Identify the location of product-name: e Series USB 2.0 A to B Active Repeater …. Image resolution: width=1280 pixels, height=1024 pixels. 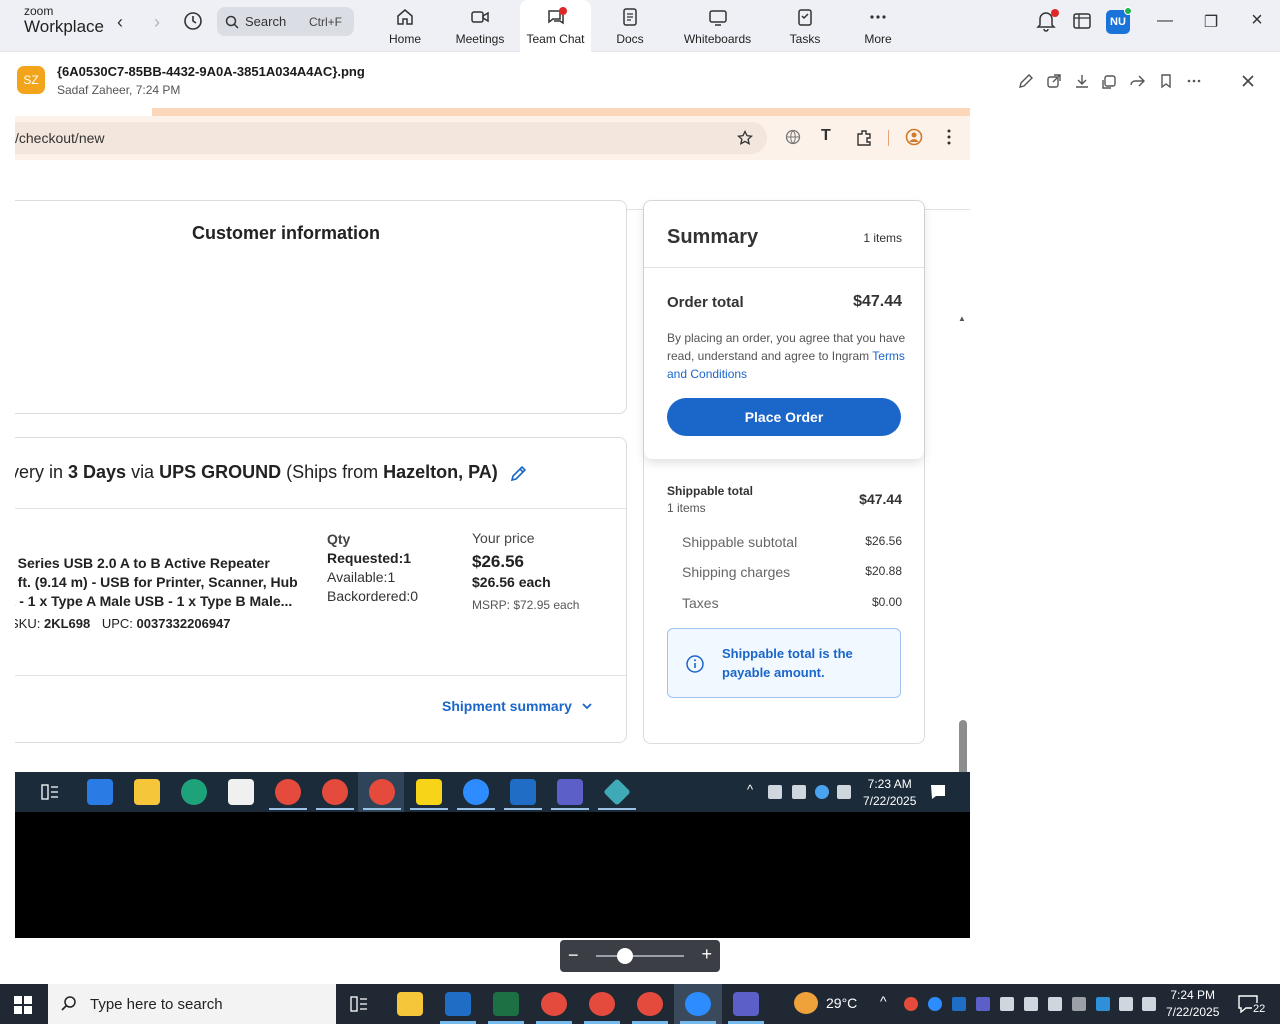
(156, 582).